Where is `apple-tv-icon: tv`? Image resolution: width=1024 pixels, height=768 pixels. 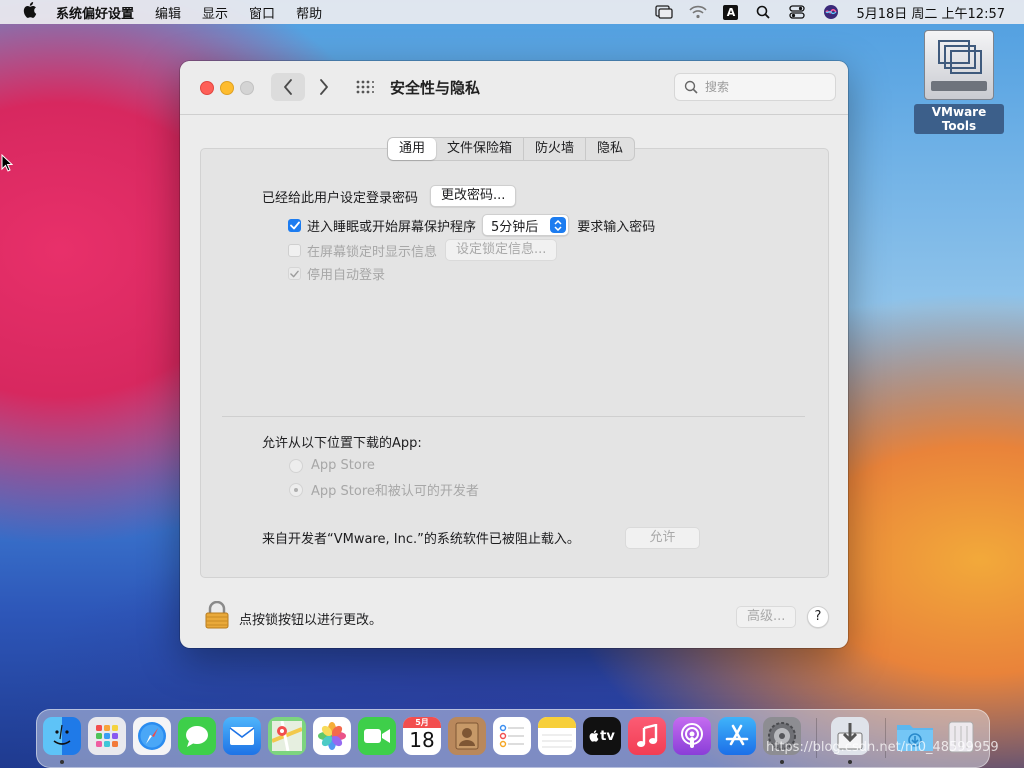
apple-tv-icon: tv is located at coordinates (602, 736).